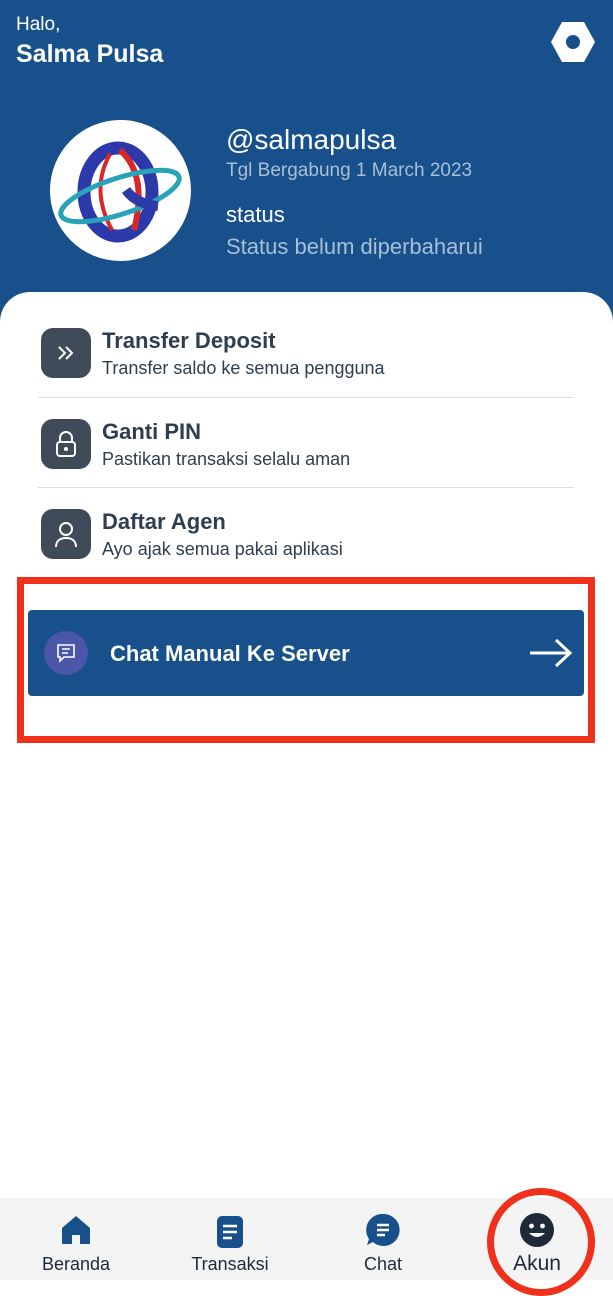 The width and height of the screenshot is (613, 1296). I want to click on menu-item-title: Ganti PIN, so click(152, 431).